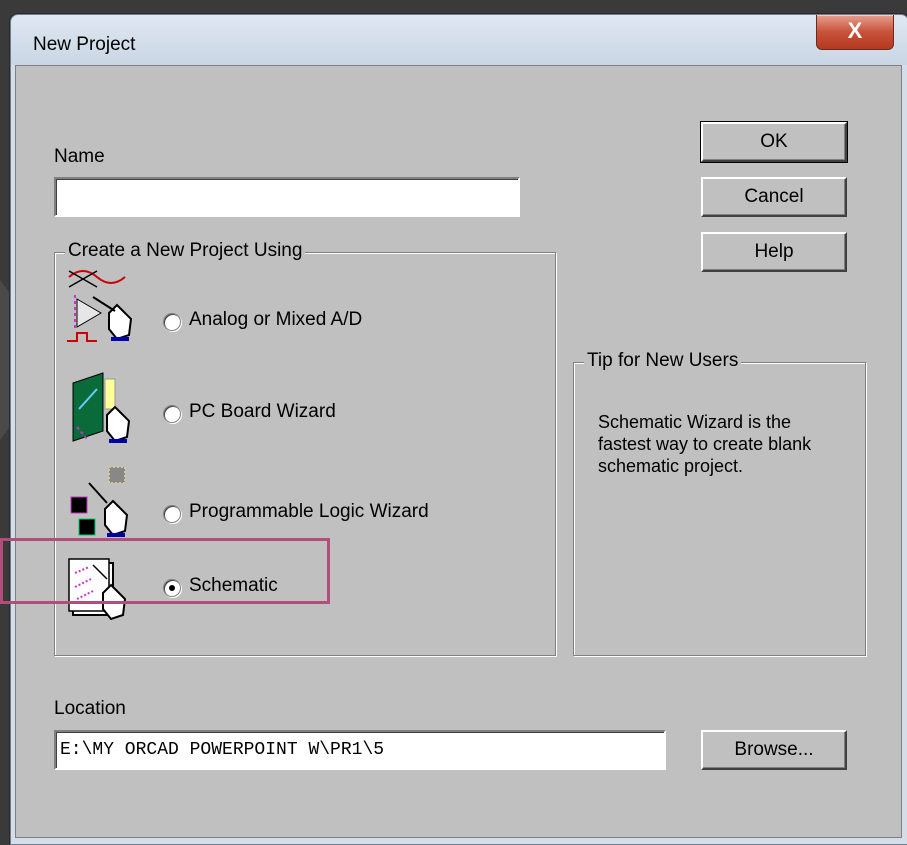 Image resolution: width=907 pixels, height=845 pixels. What do you see at coordinates (172, 414) in the screenshot?
I see `radio-pc-board` at bounding box center [172, 414].